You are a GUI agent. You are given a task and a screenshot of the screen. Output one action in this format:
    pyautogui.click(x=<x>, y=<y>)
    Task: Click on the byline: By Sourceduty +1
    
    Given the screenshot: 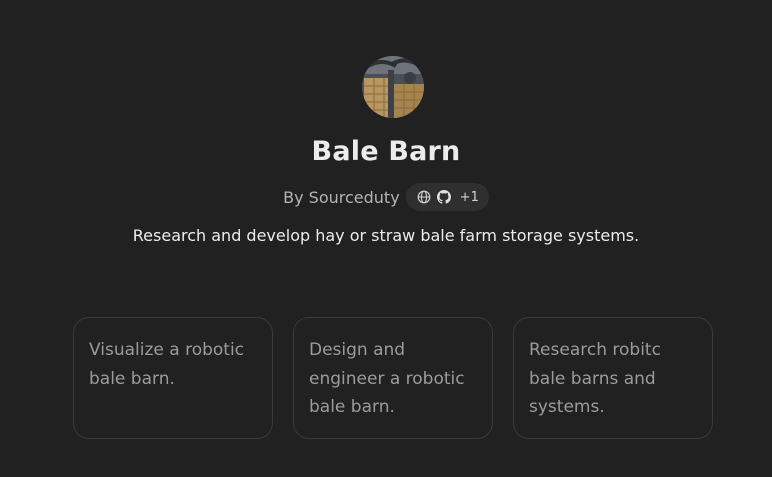 What is the action you would take?
    pyautogui.click(x=386, y=197)
    